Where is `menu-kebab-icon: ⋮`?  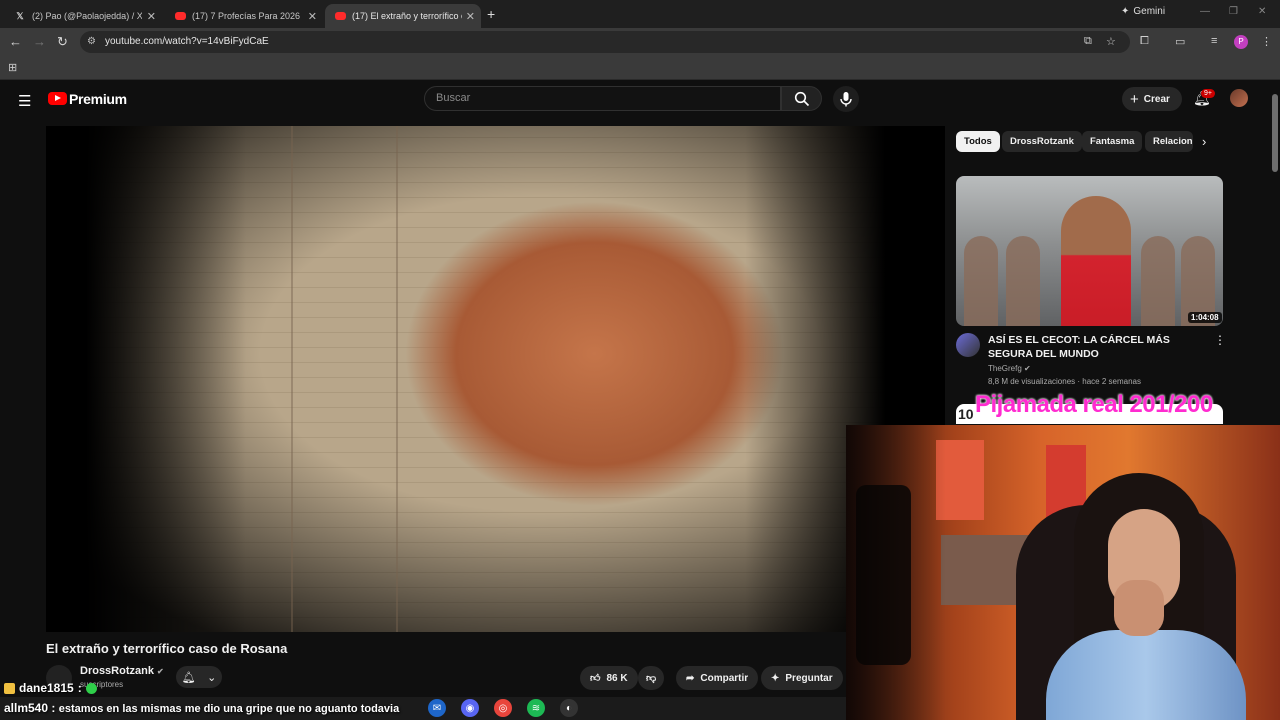
menu-kebab-icon: ⋮ is located at coordinates (1266, 41).